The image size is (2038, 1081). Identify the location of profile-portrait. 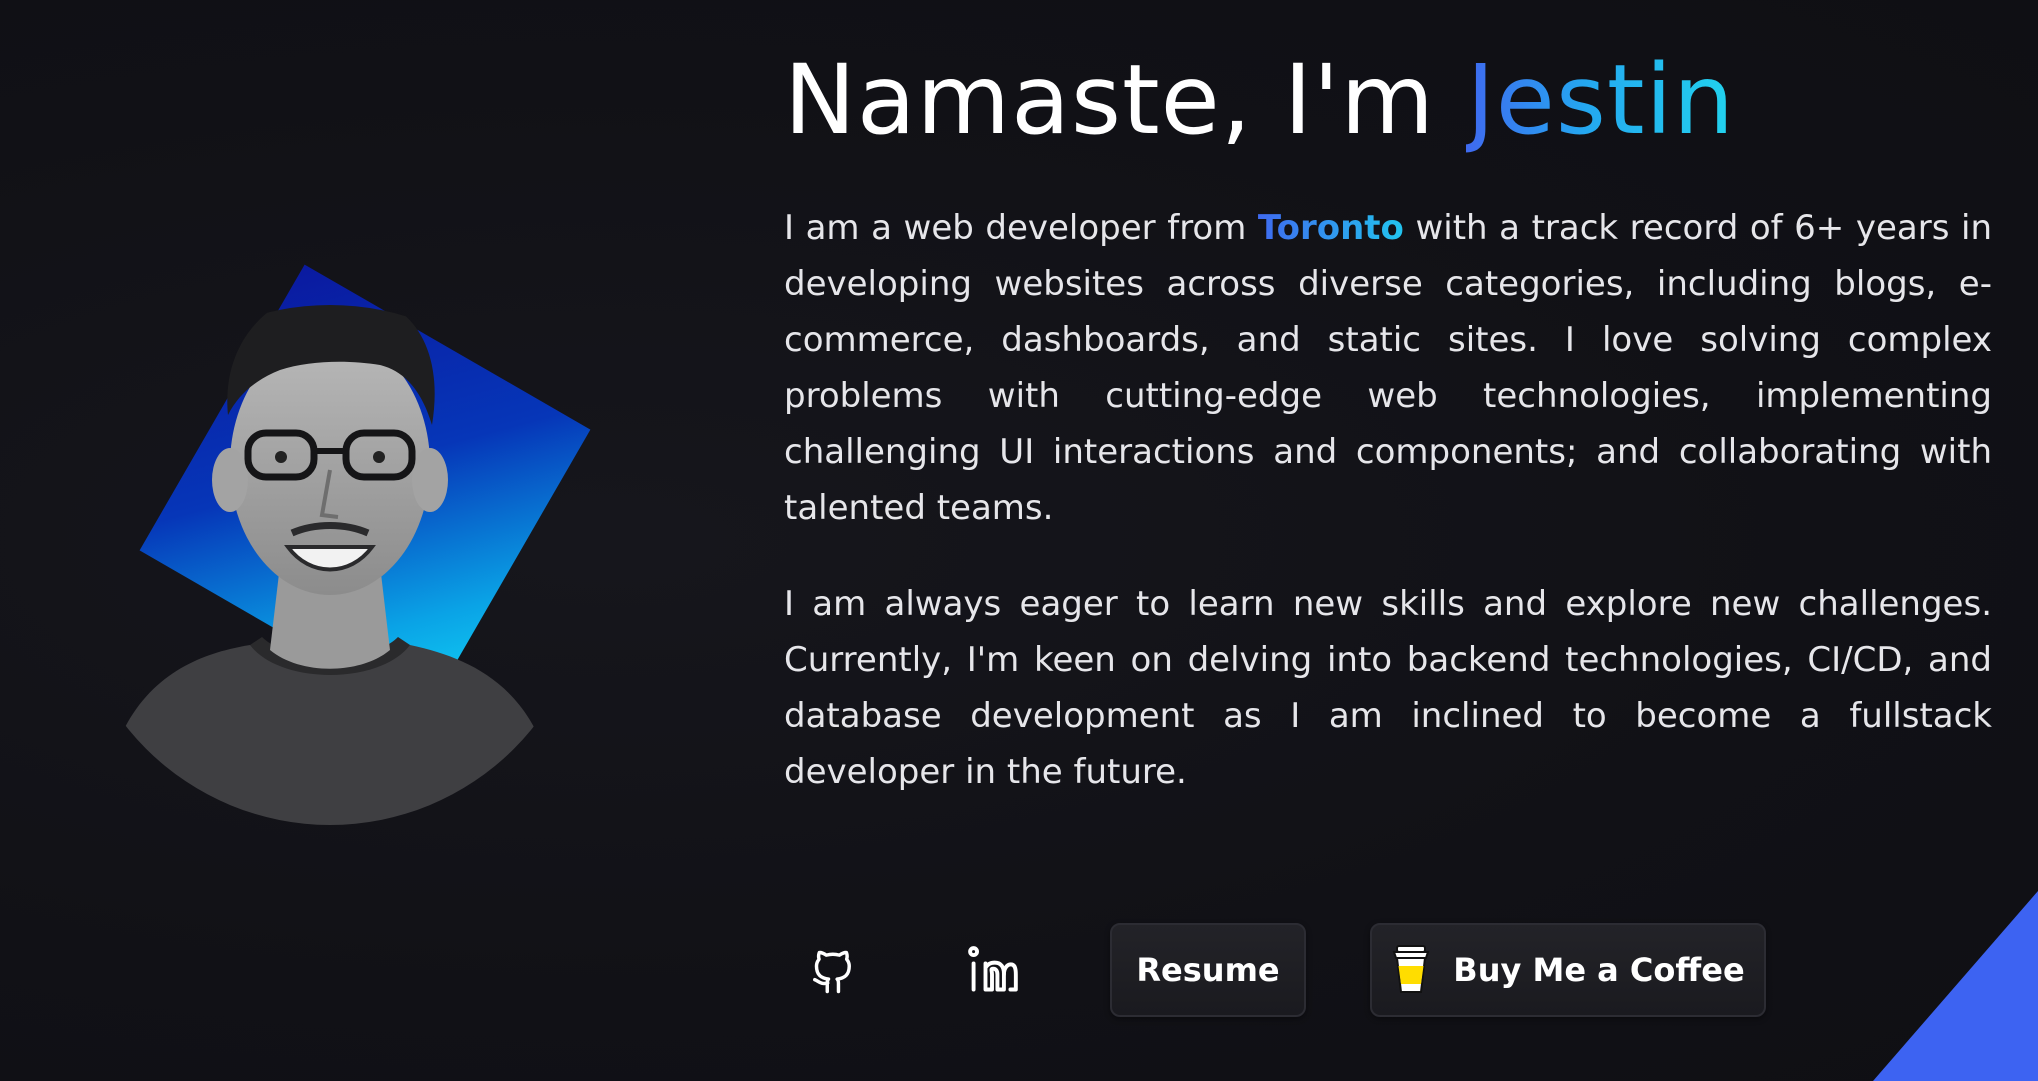
(340, 554).